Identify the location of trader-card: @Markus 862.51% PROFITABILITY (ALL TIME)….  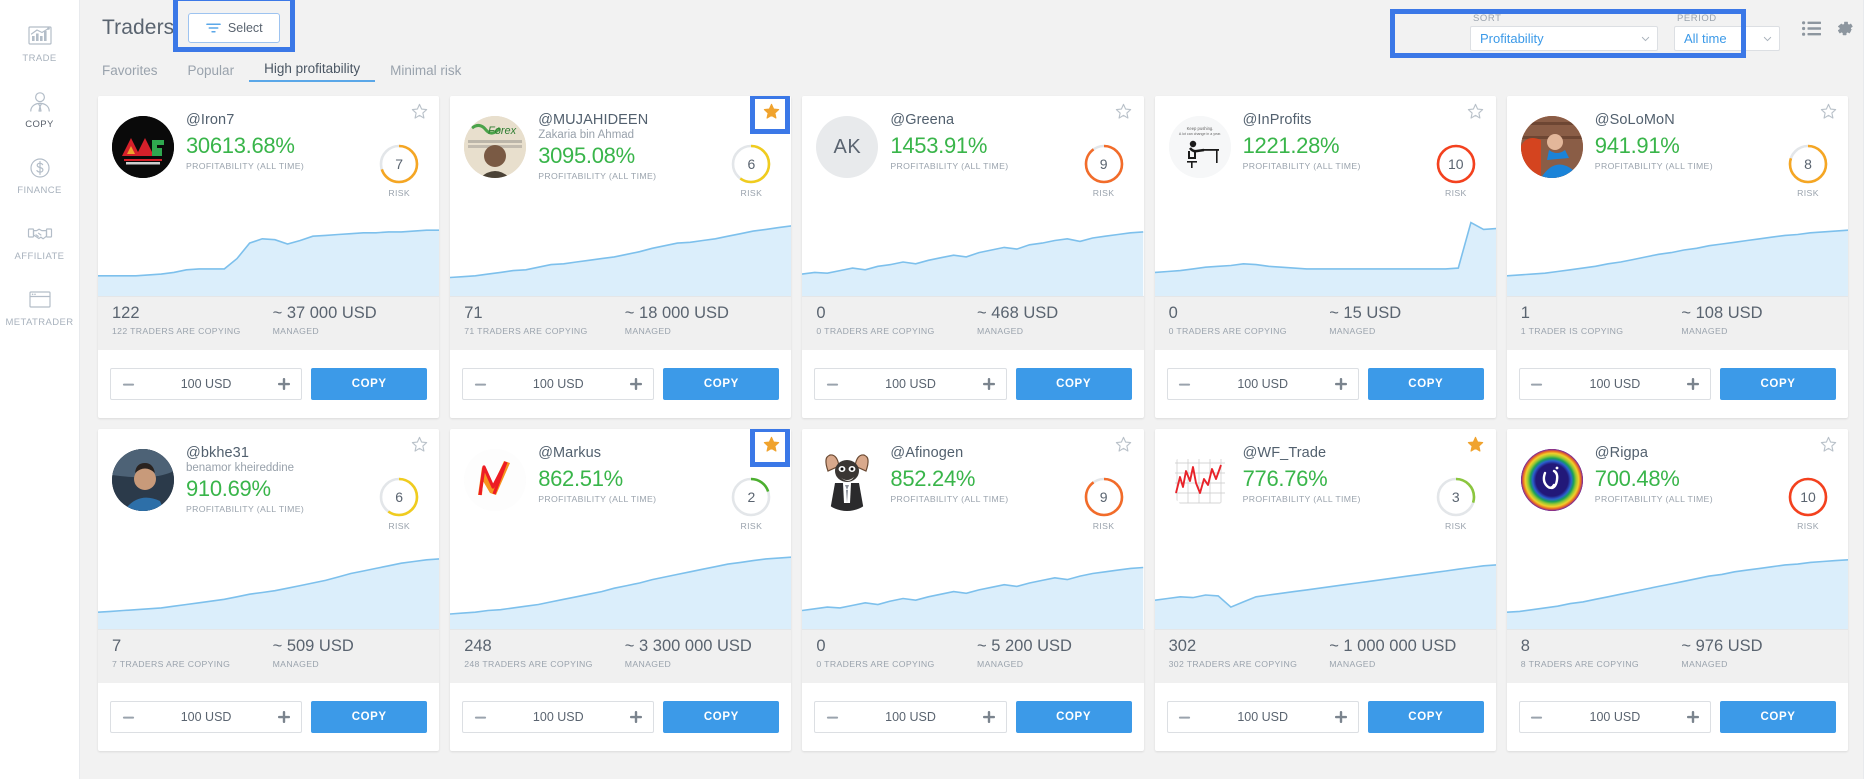
(621, 590).